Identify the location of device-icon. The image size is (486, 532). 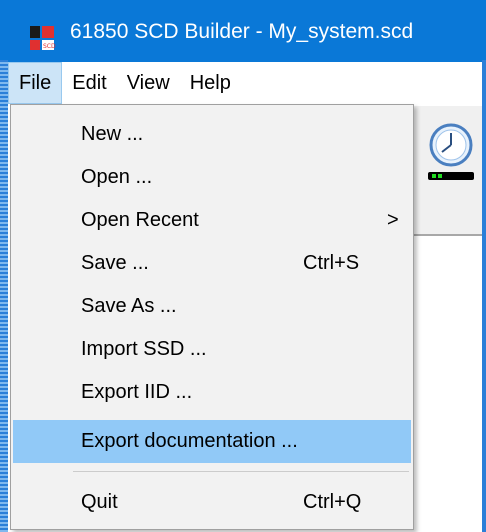
(451, 176).